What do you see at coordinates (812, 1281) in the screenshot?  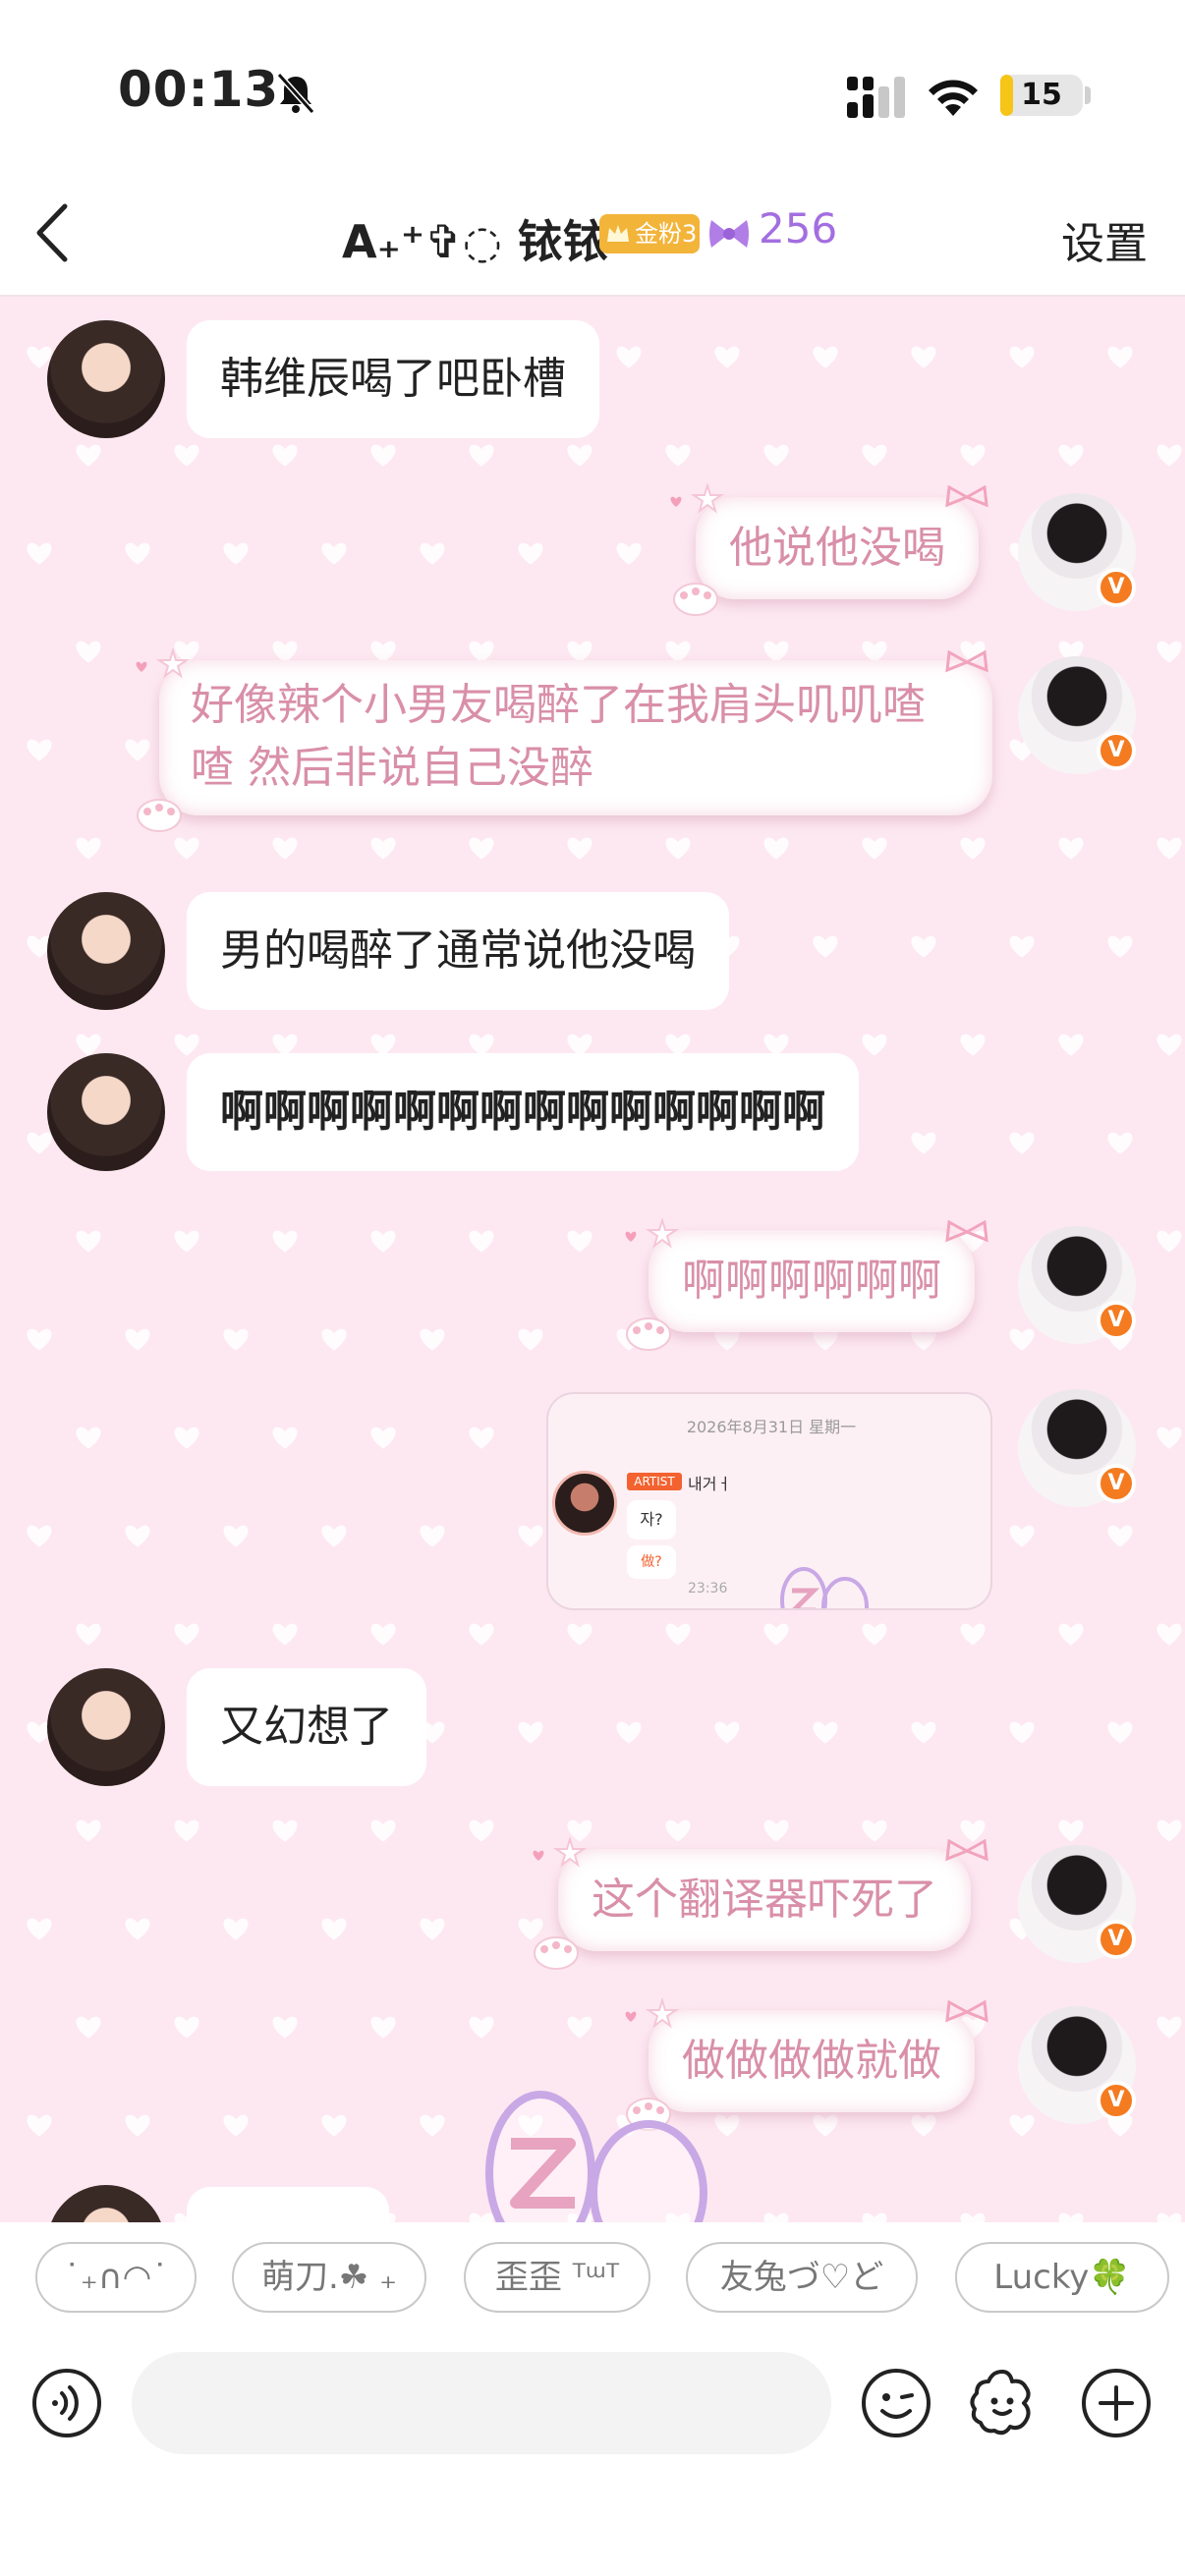 I see `outgoing-message: 啊啊啊啊啊啊` at bounding box center [812, 1281].